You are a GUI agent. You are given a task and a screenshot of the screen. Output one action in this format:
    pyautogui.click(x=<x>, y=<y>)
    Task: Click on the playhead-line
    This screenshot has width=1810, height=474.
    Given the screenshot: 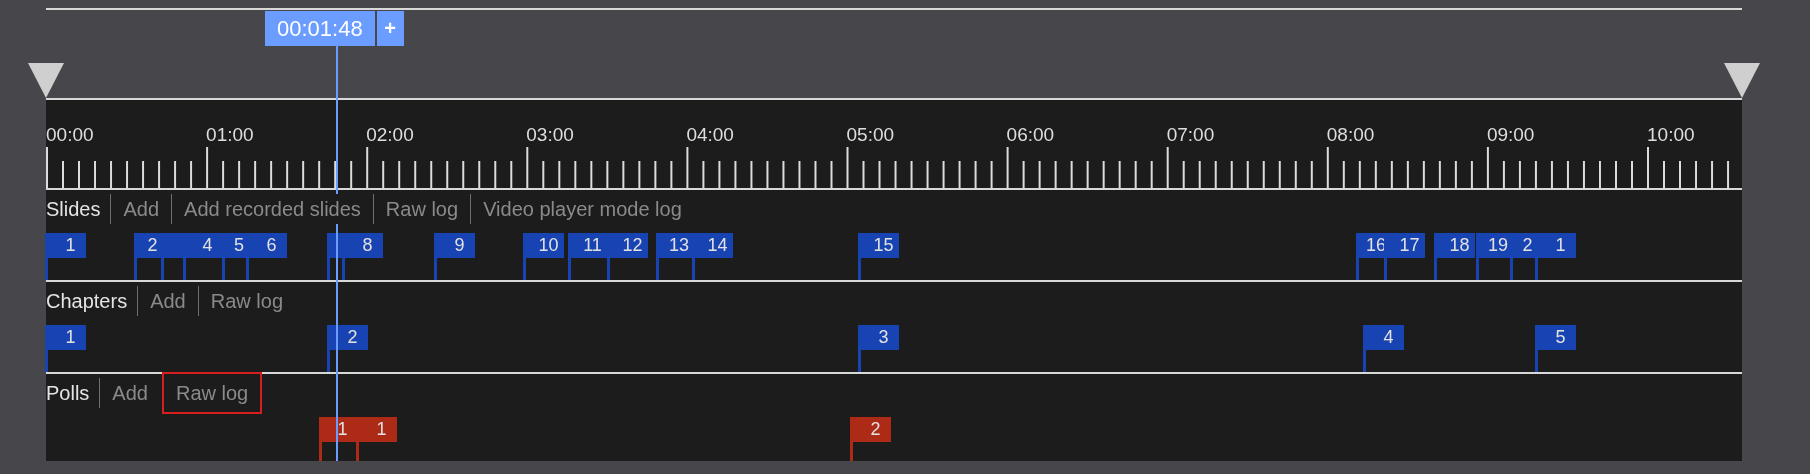 What is the action you would take?
    pyautogui.click(x=337, y=253)
    